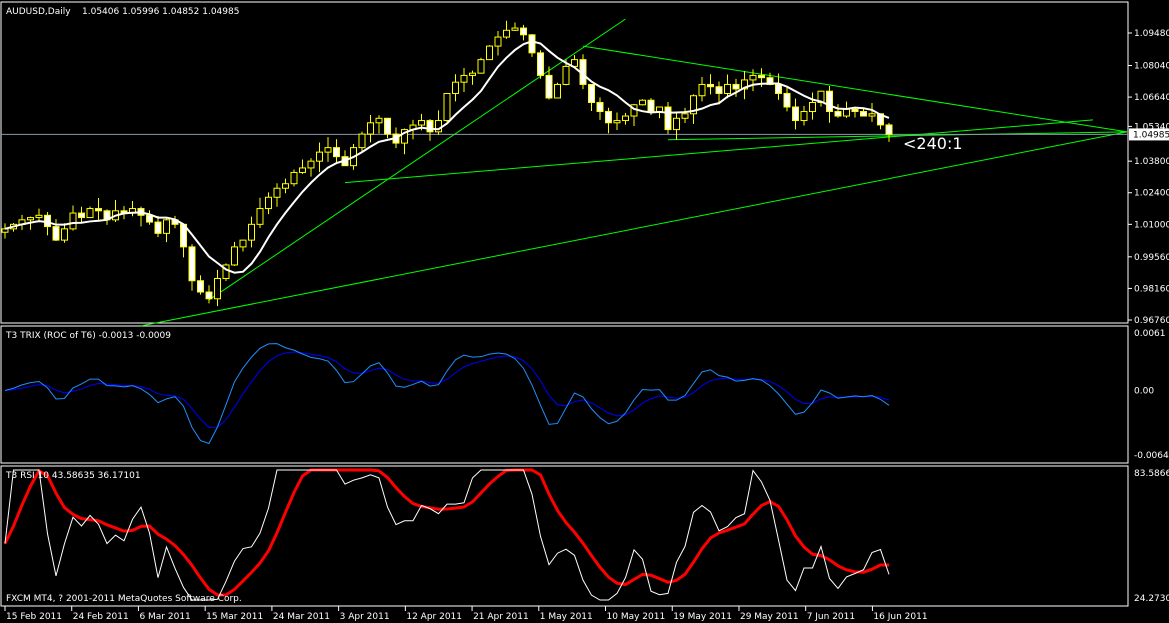  Describe the element at coordinates (1151, 321) in the screenshot. I see `price-tick-label: 0.96760` at that location.